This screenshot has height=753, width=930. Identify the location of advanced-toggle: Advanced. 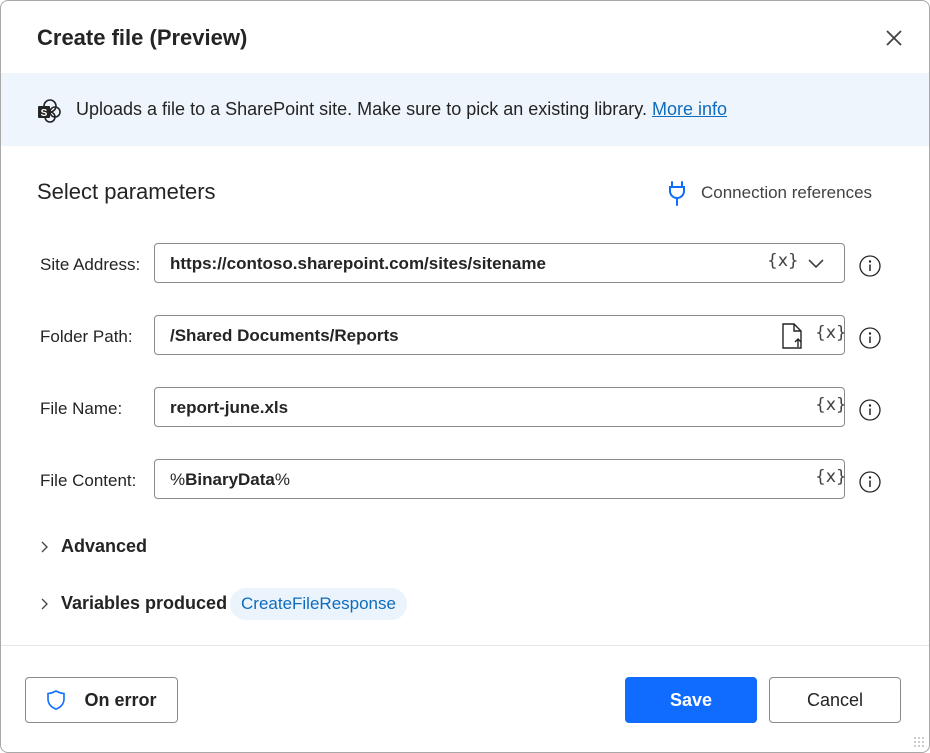
(93, 546).